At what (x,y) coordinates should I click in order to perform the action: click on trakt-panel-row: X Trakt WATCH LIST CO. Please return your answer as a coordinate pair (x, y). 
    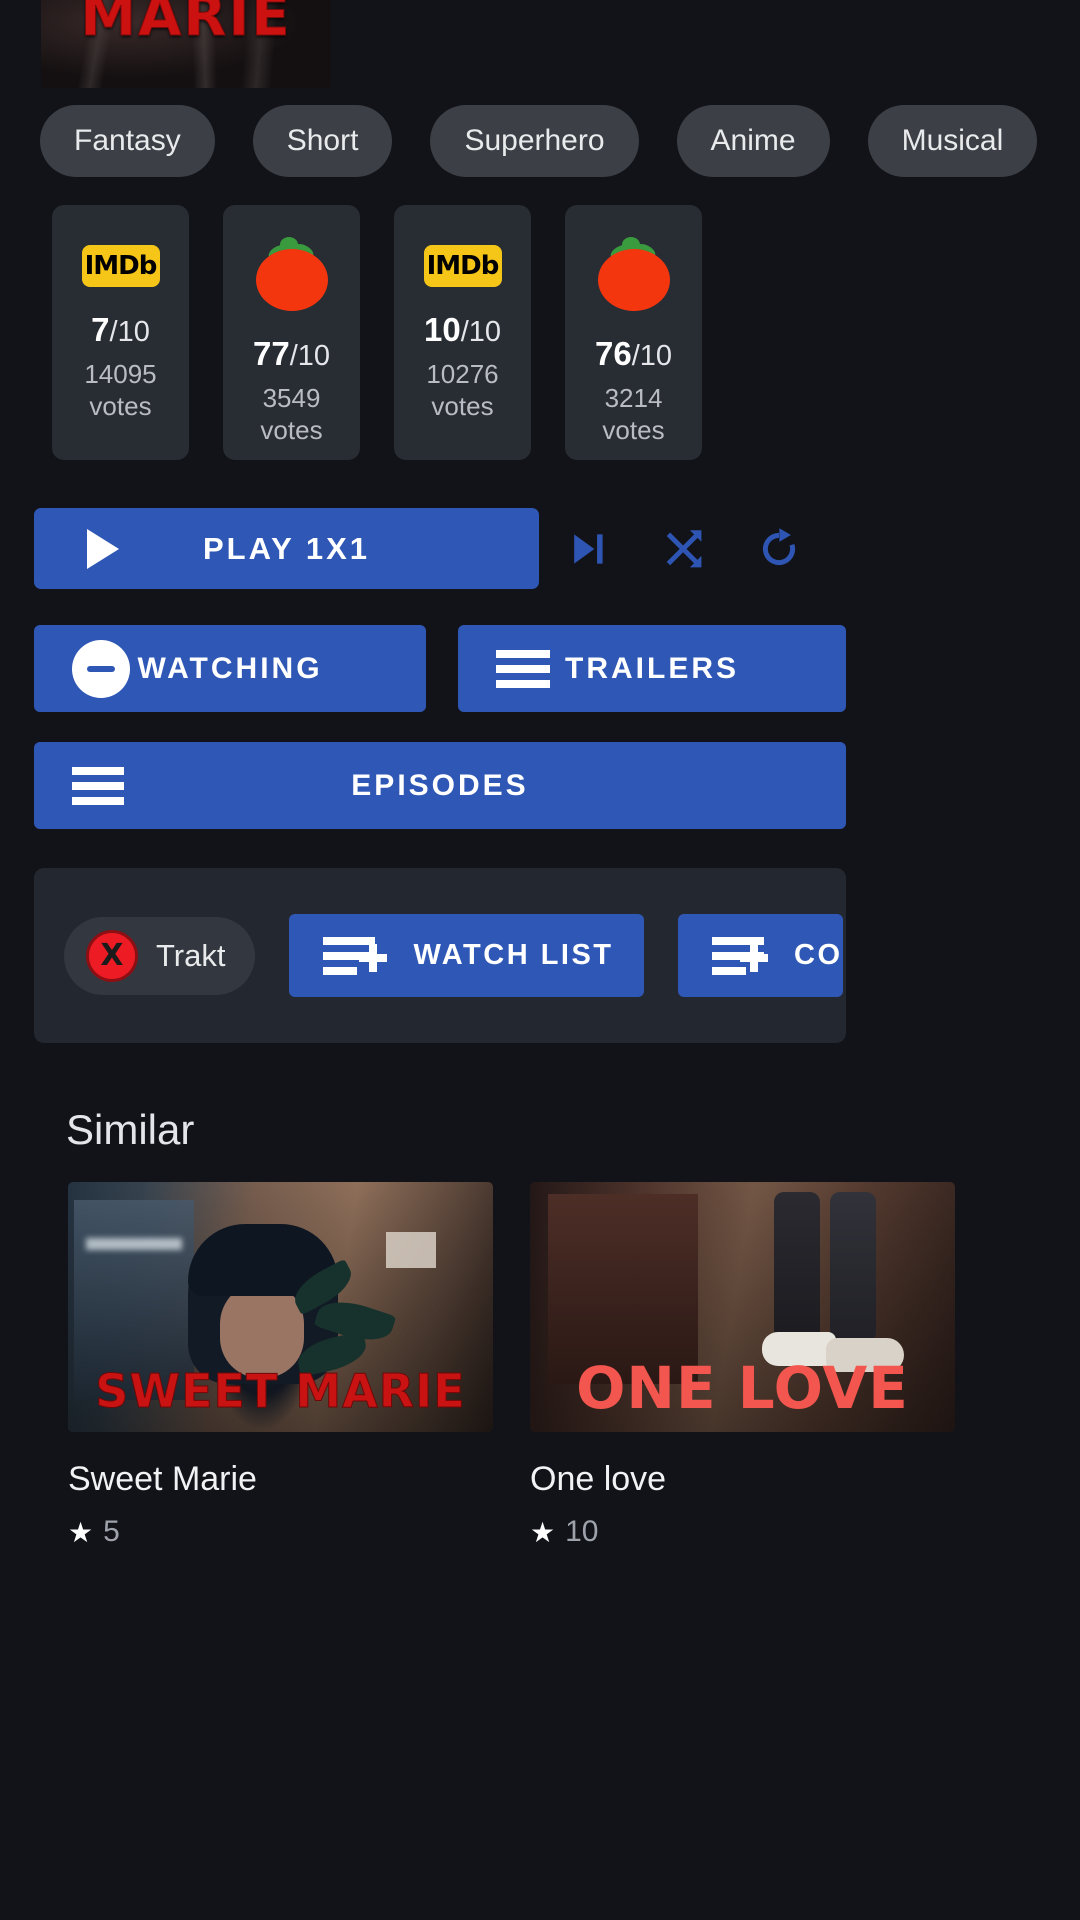
    Looking at the image, I should click on (453, 955).